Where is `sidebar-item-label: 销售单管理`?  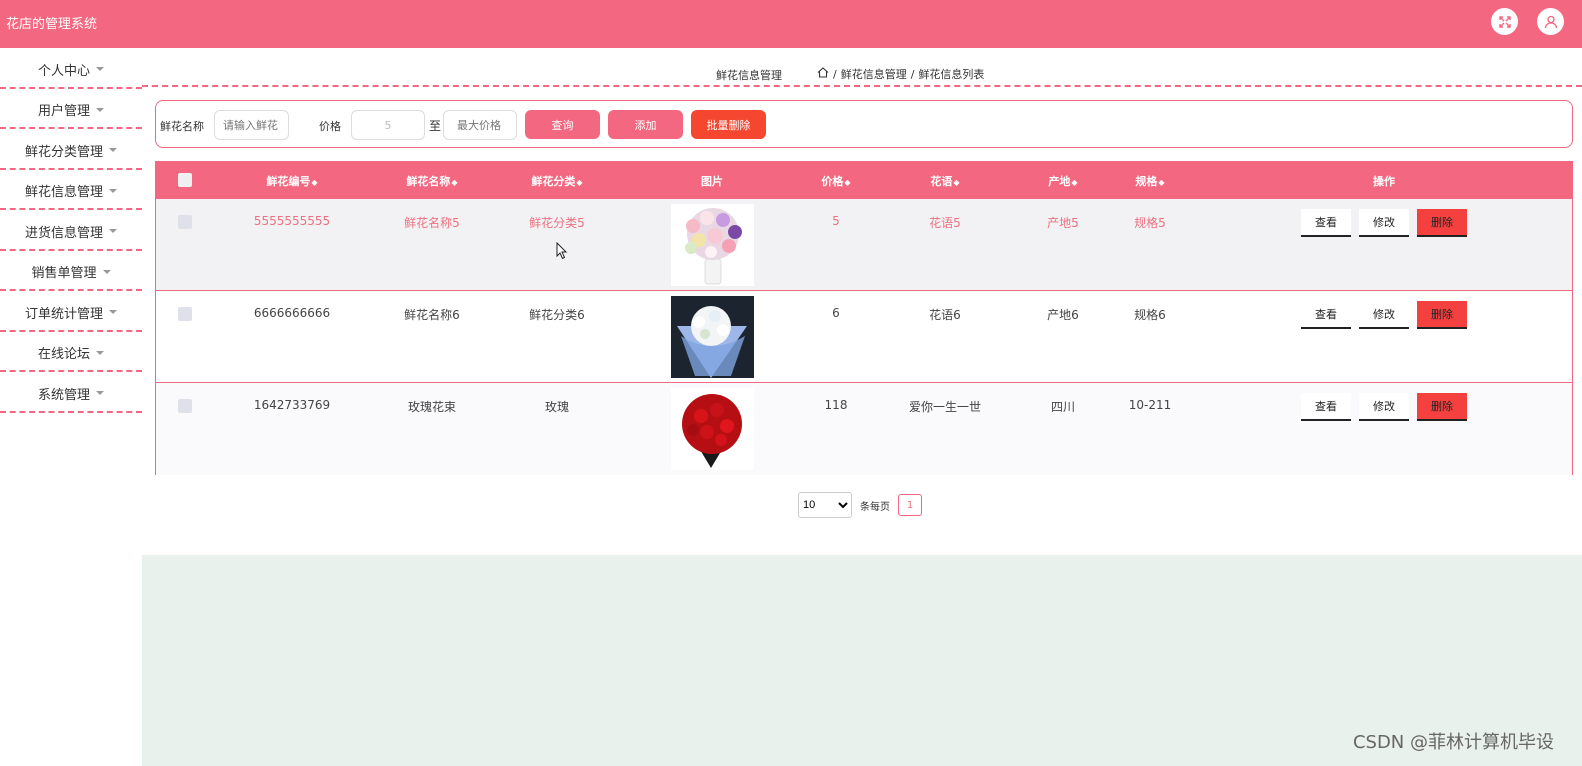
sidebar-item-label: 销售单管理 is located at coordinates (64, 274).